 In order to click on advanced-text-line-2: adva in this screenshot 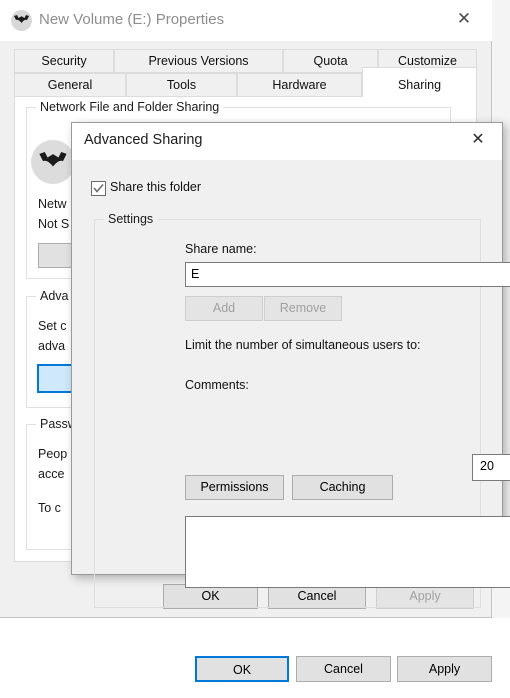, I will do `click(52, 346)`.